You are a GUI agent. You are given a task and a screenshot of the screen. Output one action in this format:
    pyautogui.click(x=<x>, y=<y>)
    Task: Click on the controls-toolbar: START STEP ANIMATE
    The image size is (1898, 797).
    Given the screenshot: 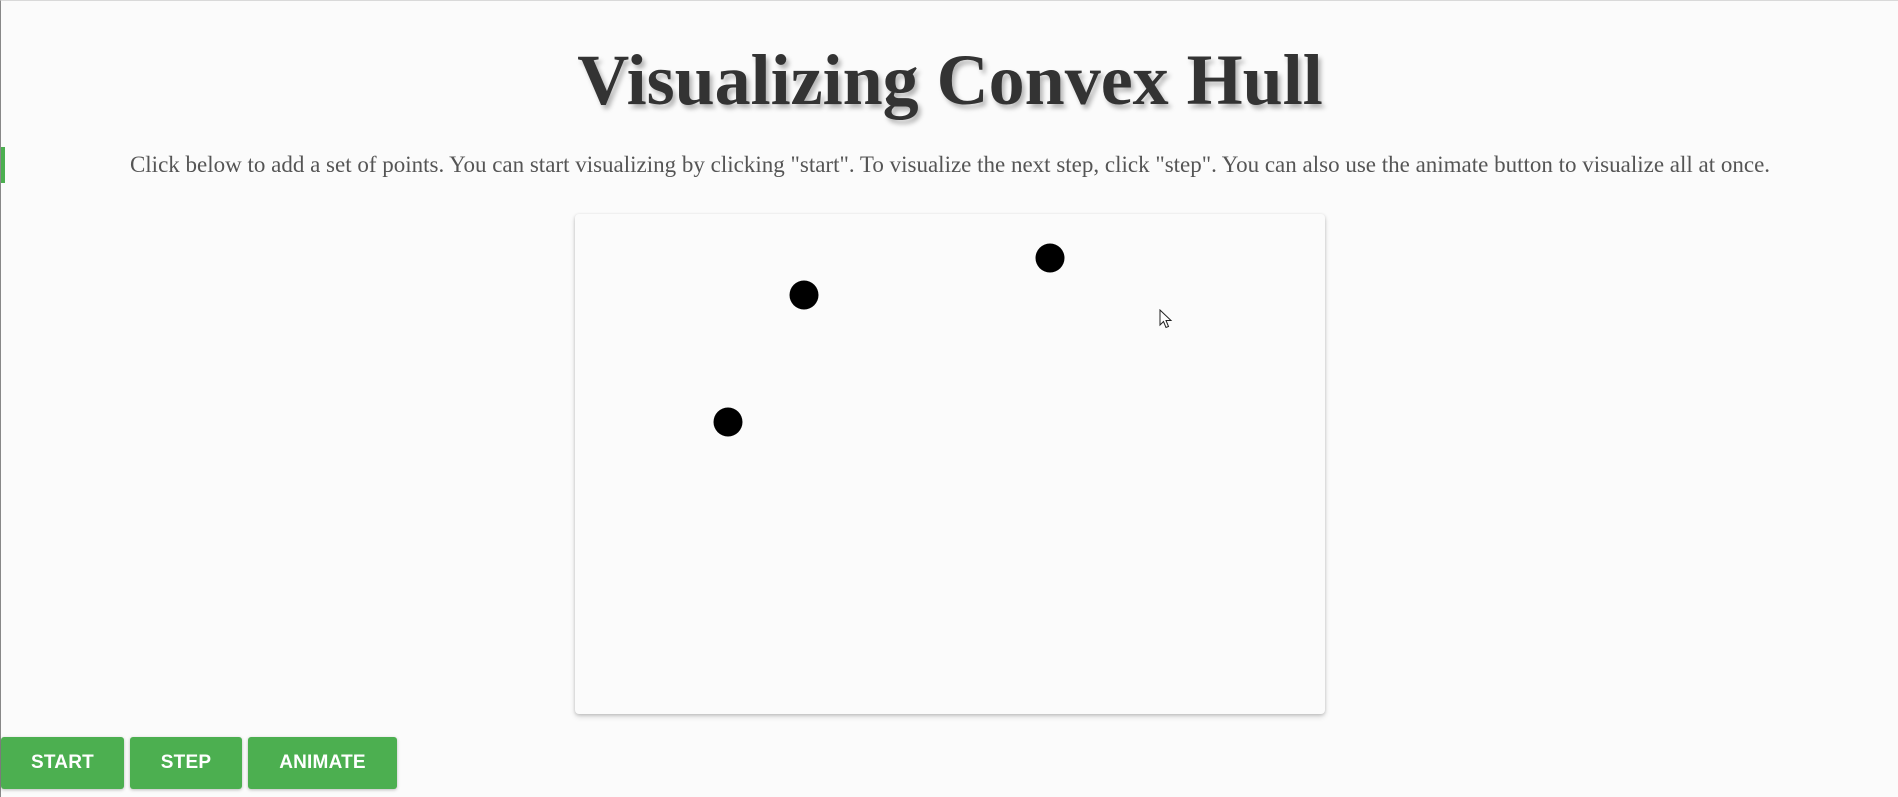 What is the action you would take?
    pyautogui.click(x=199, y=763)
    